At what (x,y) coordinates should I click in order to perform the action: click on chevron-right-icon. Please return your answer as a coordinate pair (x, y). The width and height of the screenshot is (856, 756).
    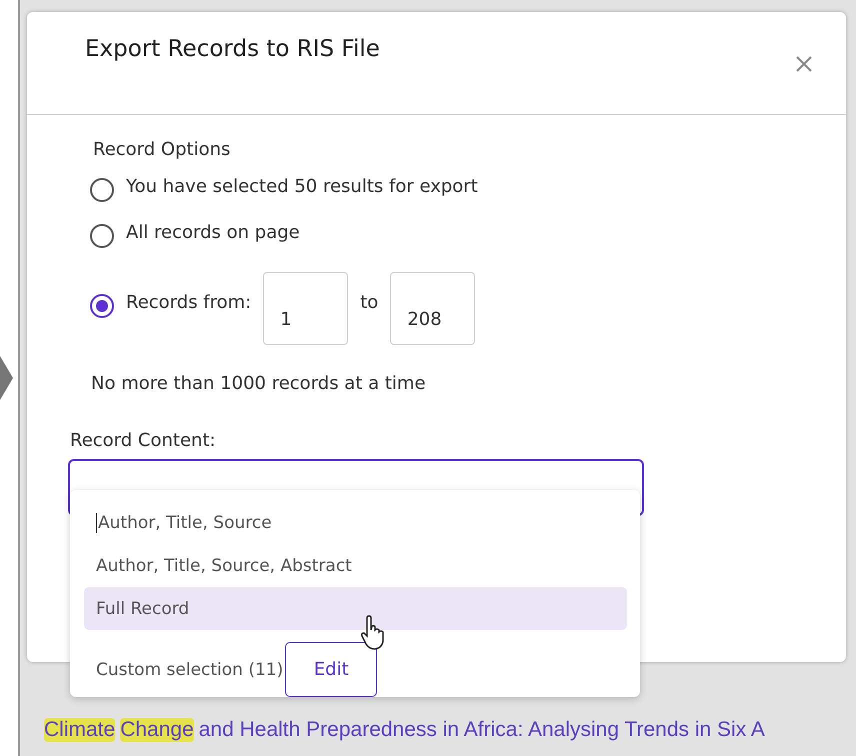
    Looking at the image, I should click on (7, 378).